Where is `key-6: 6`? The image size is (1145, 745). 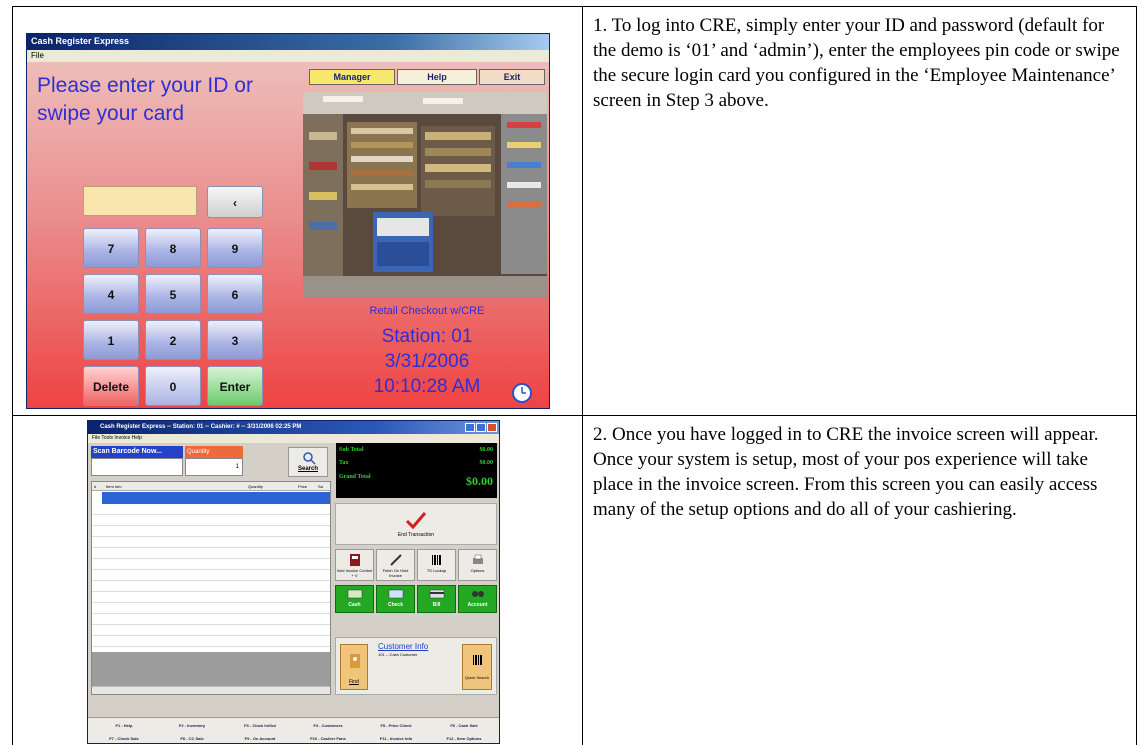 key-6: 6 is located at coordinates (235, 294).